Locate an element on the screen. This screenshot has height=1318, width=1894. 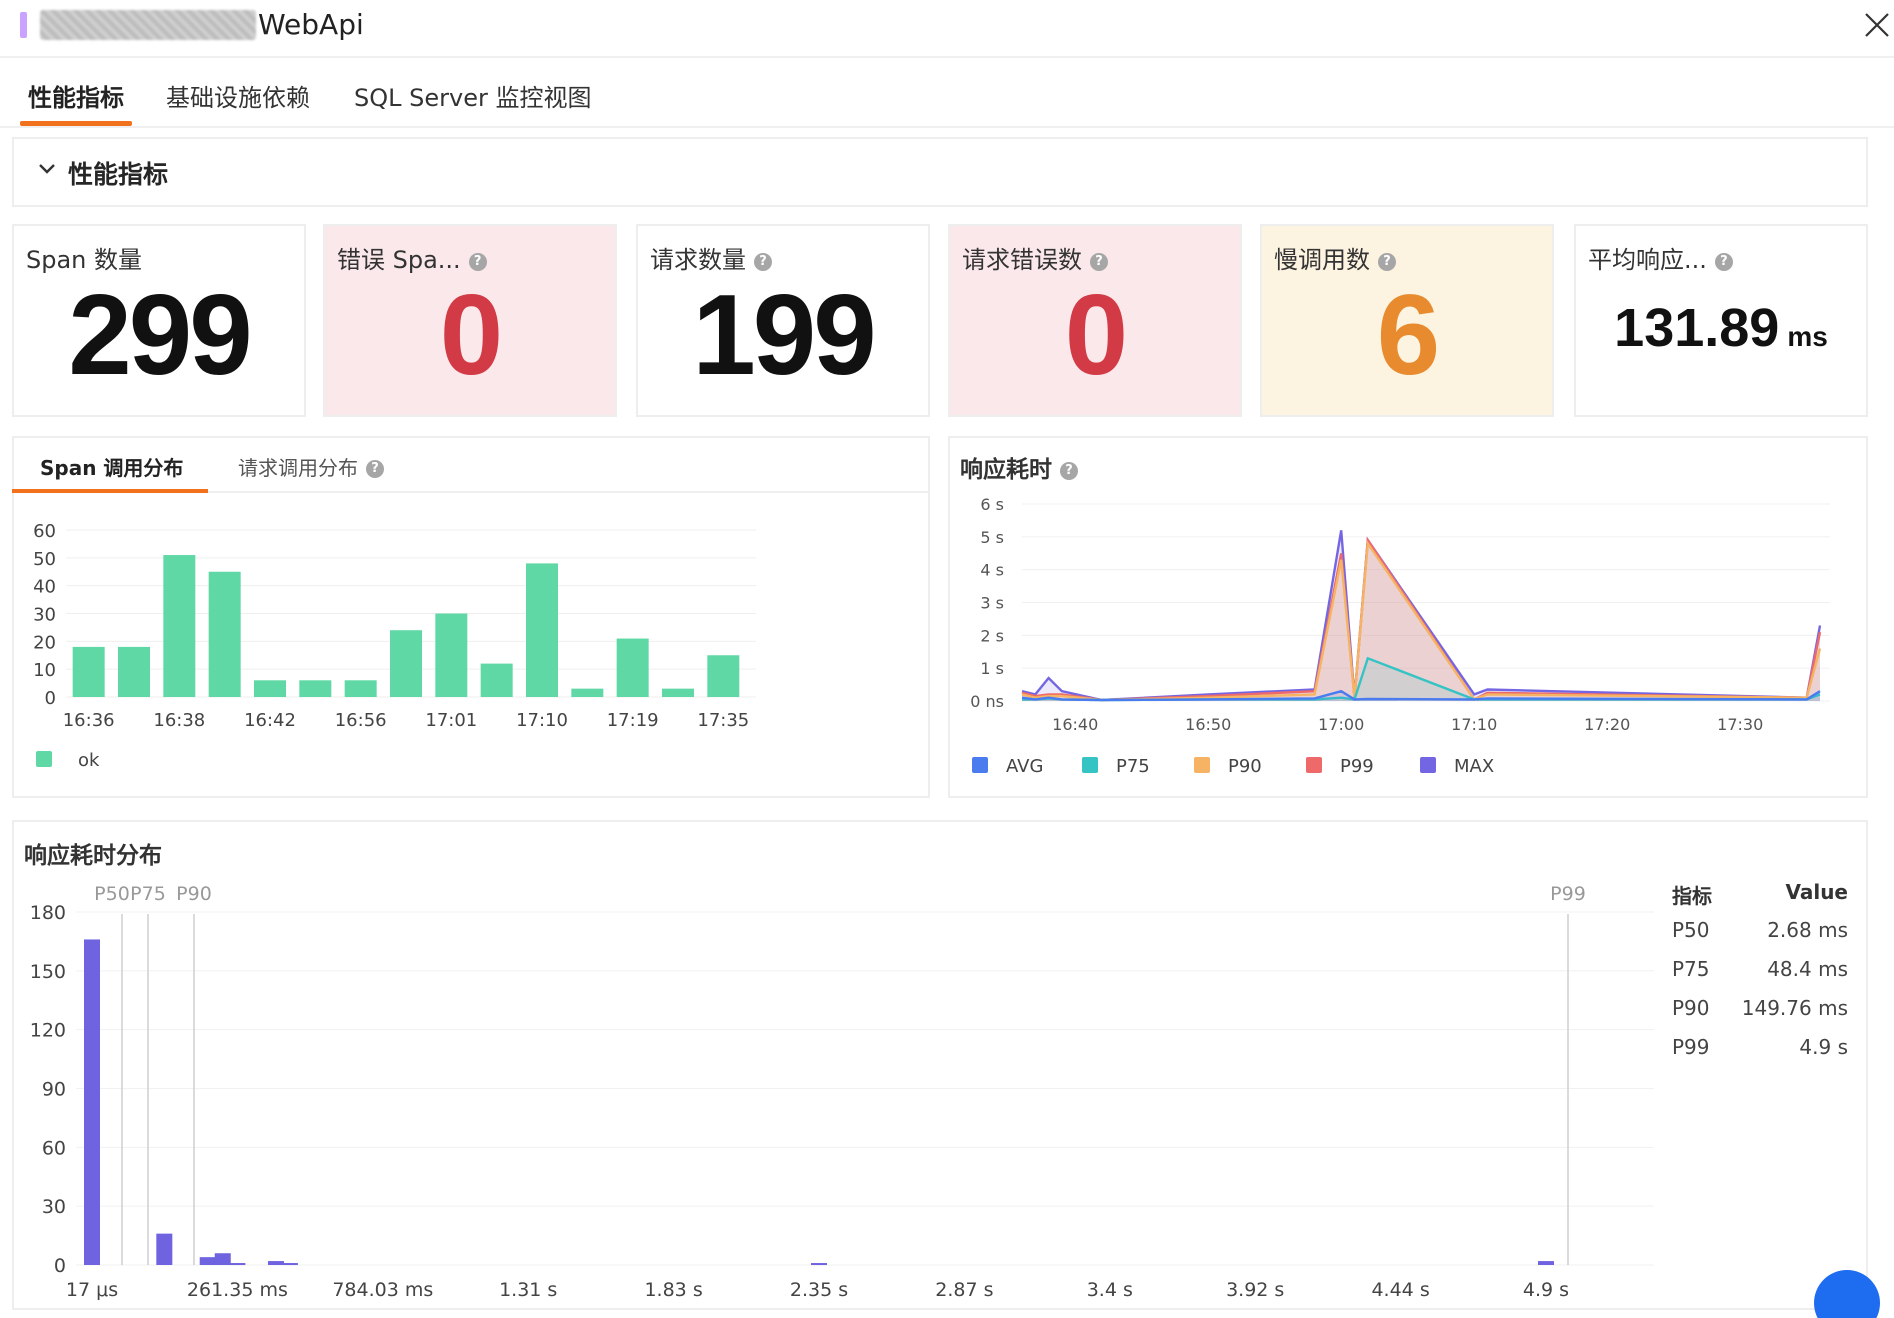
tab-request-distribution: 请求调用分布? is located at coordinates (311, 466).